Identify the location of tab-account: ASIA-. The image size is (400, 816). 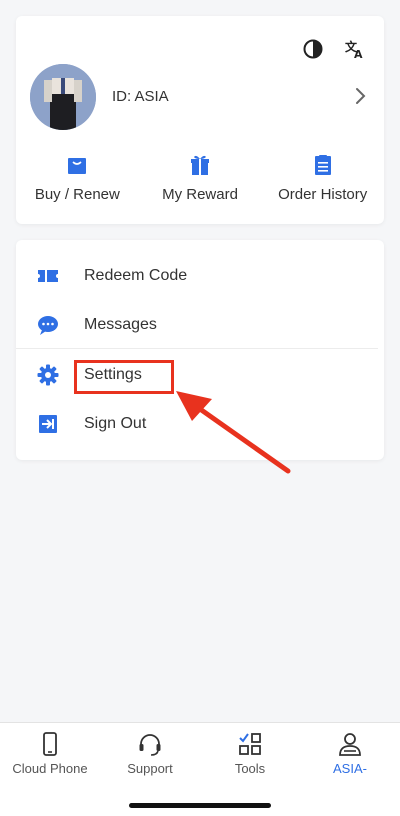
(350, 755).